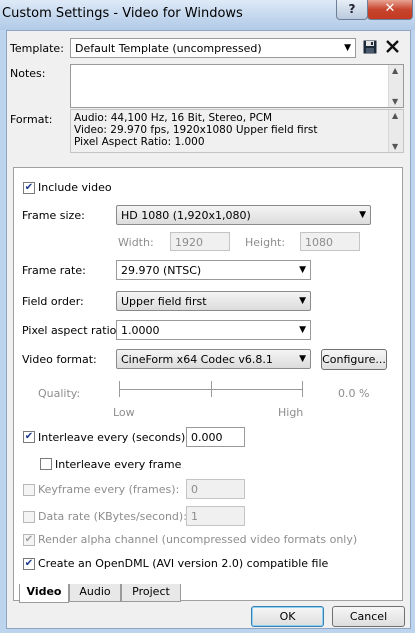  What do you see at coordinates (194, 516) in the screenshot?
I see `data-rate-value: 1` at bounding box center [194, 516].